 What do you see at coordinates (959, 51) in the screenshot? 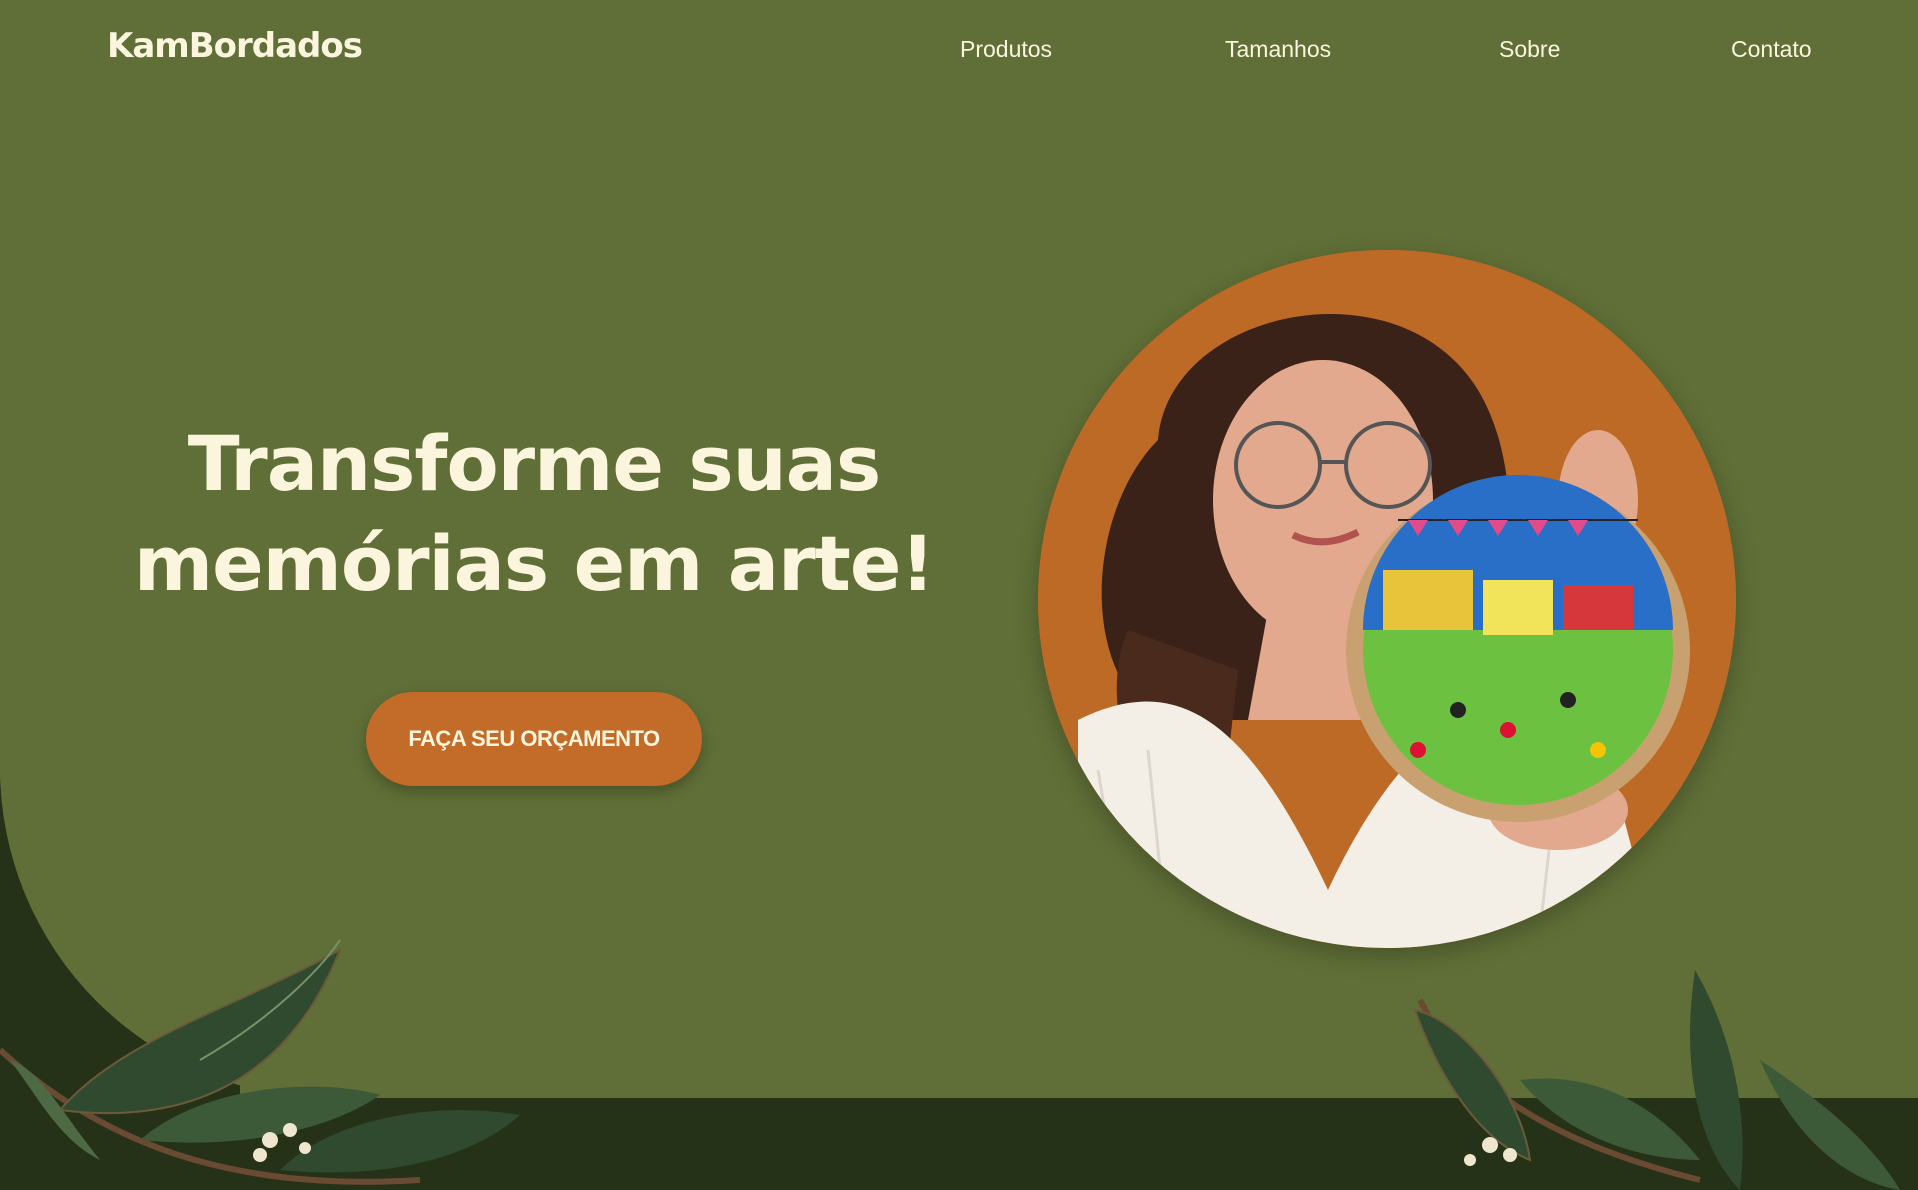
I see `main-nav: Produtos Tamanhos Sobre Contato` at bounding box center [959, 51].